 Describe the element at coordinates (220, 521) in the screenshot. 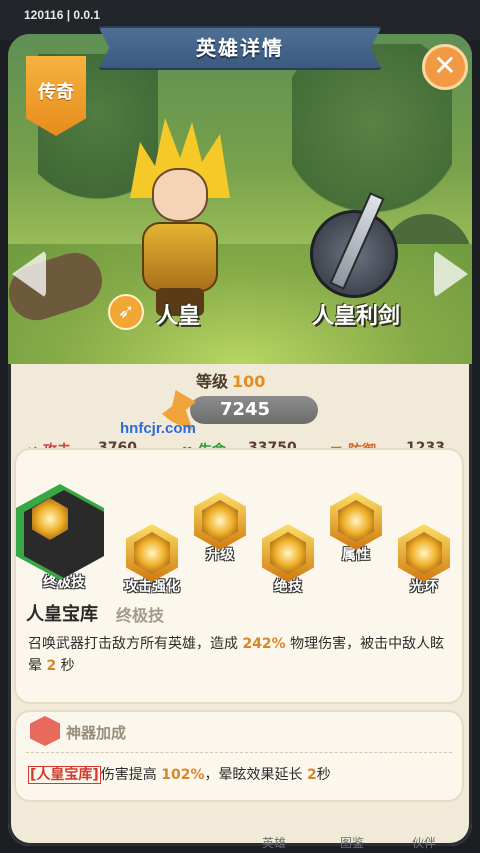

I see `upgrade-skill-icon` at that location.